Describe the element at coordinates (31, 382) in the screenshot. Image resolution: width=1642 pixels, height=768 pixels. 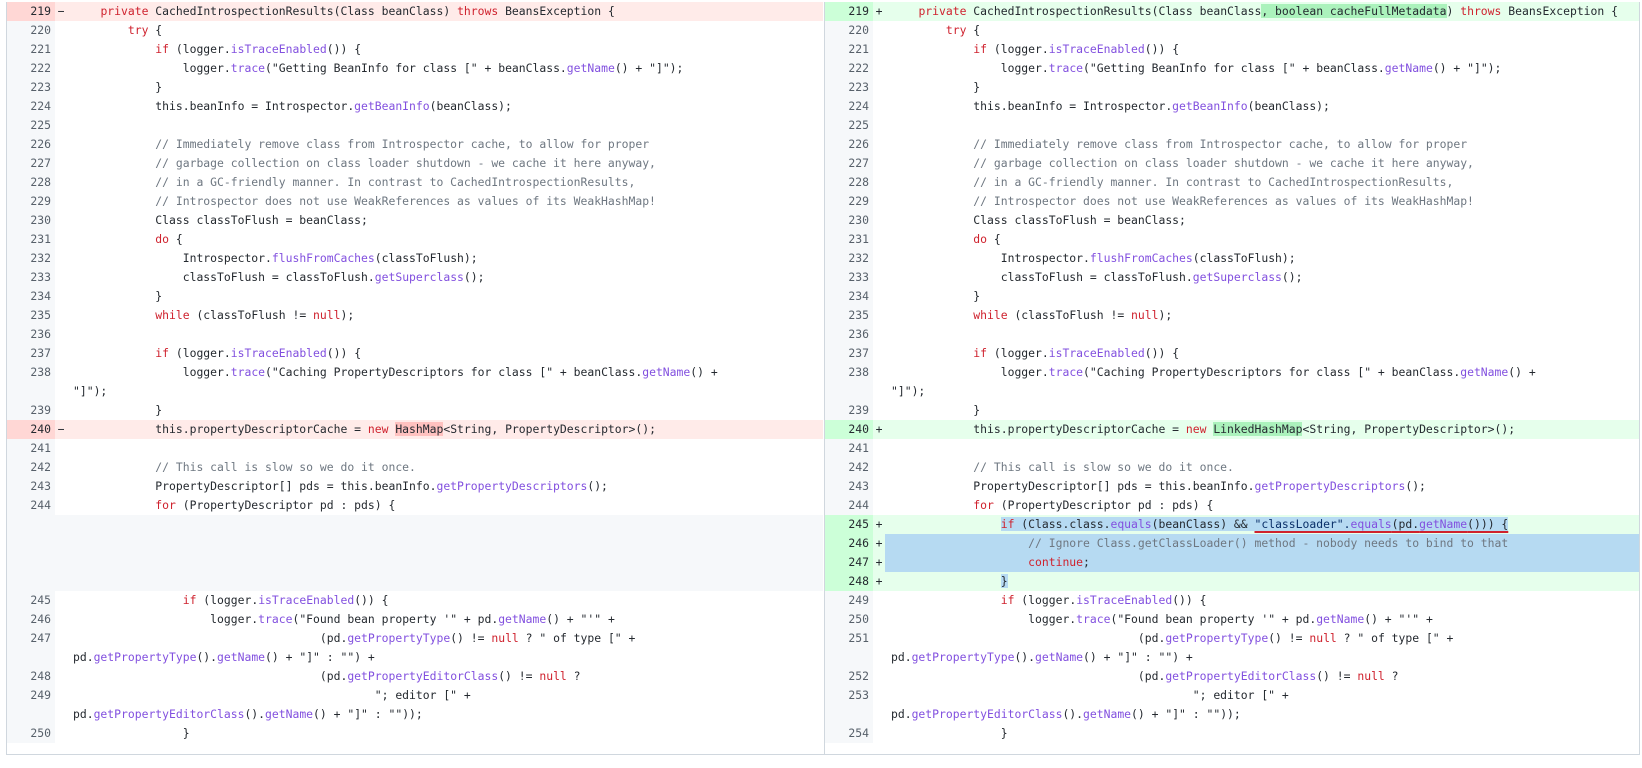
I see `left-line-number: 238` at that location.